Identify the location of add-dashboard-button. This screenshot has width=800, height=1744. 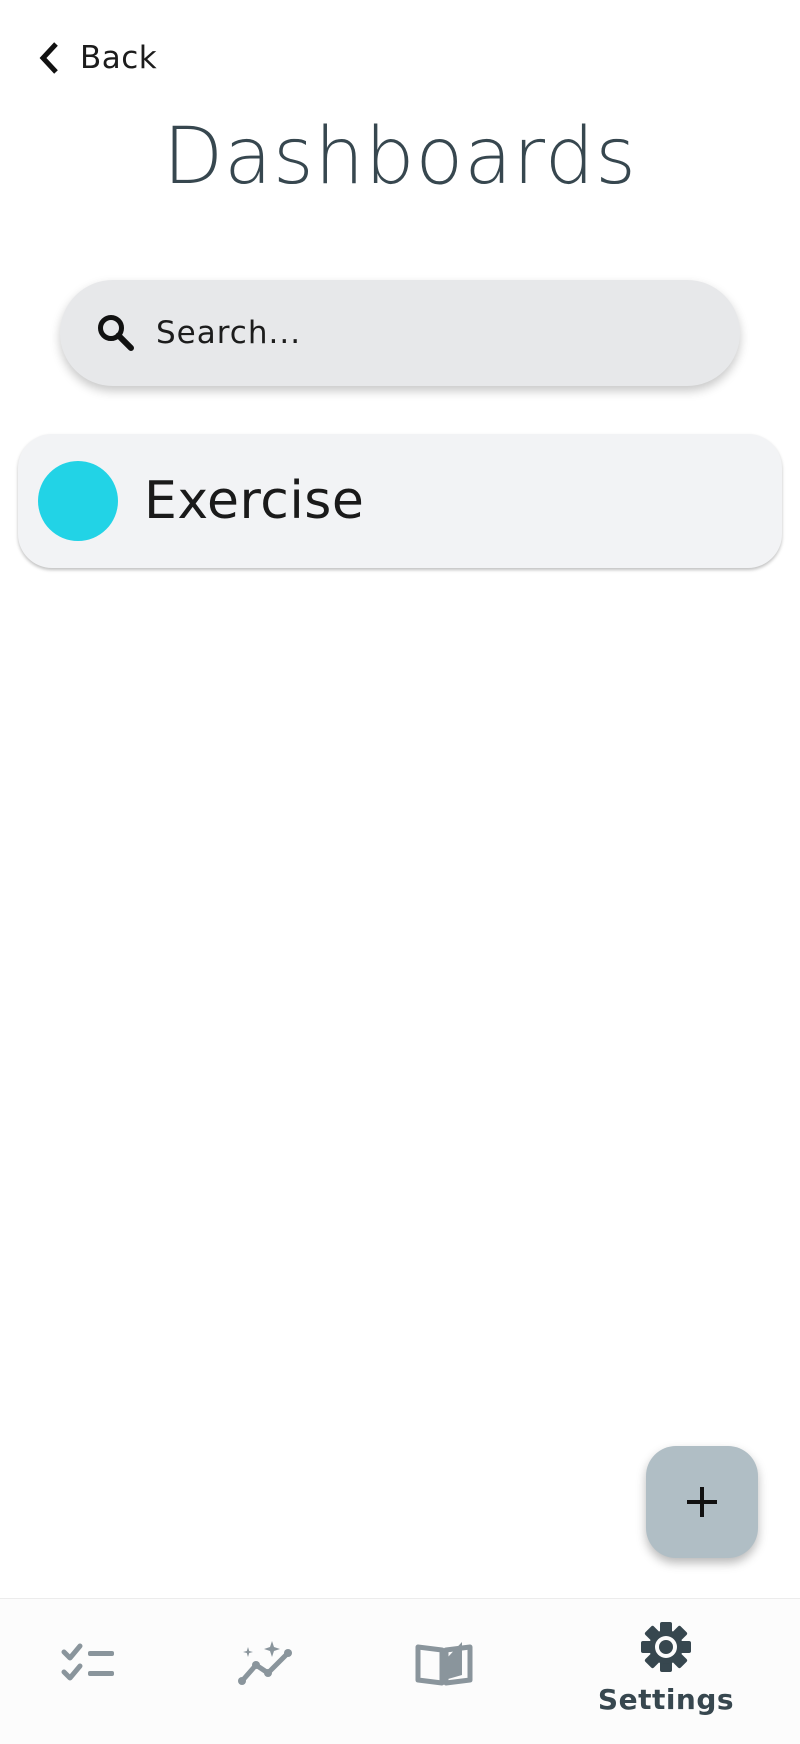
(702, 1502).